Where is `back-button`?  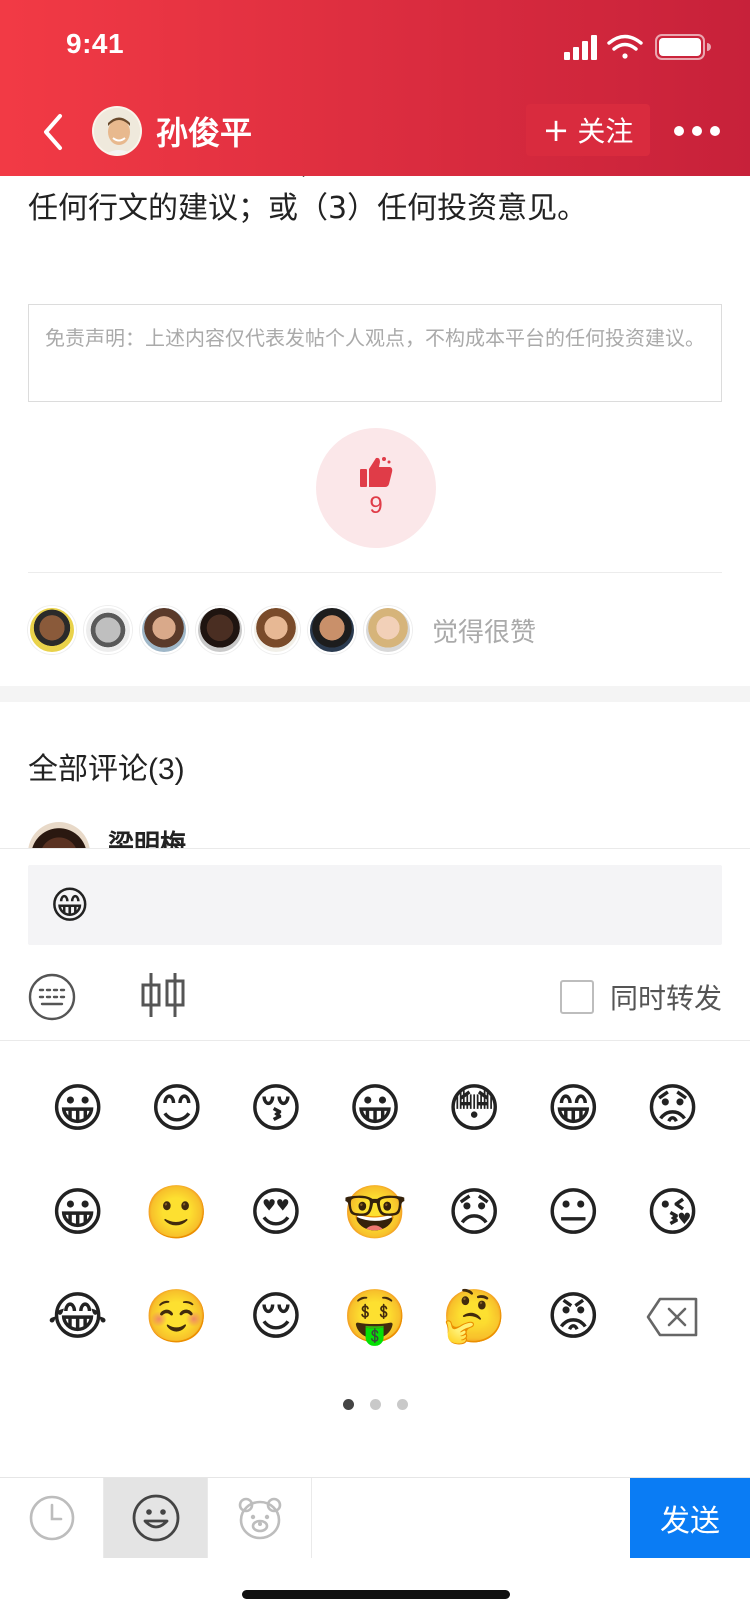
back-button is located at coordinates (54, 132).